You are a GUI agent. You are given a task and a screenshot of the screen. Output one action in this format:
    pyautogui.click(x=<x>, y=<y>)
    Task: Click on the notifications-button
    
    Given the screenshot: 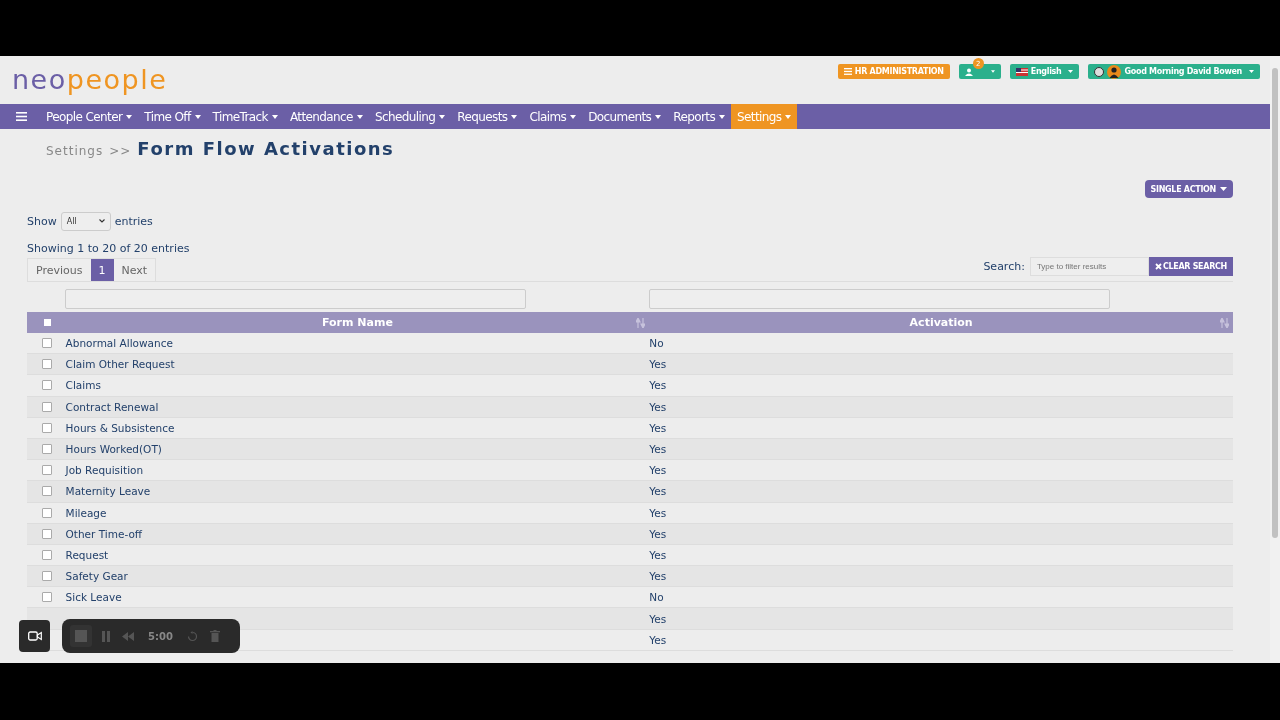 What is the action you would take?
    pyautogui.click(x=979, y=71)
    